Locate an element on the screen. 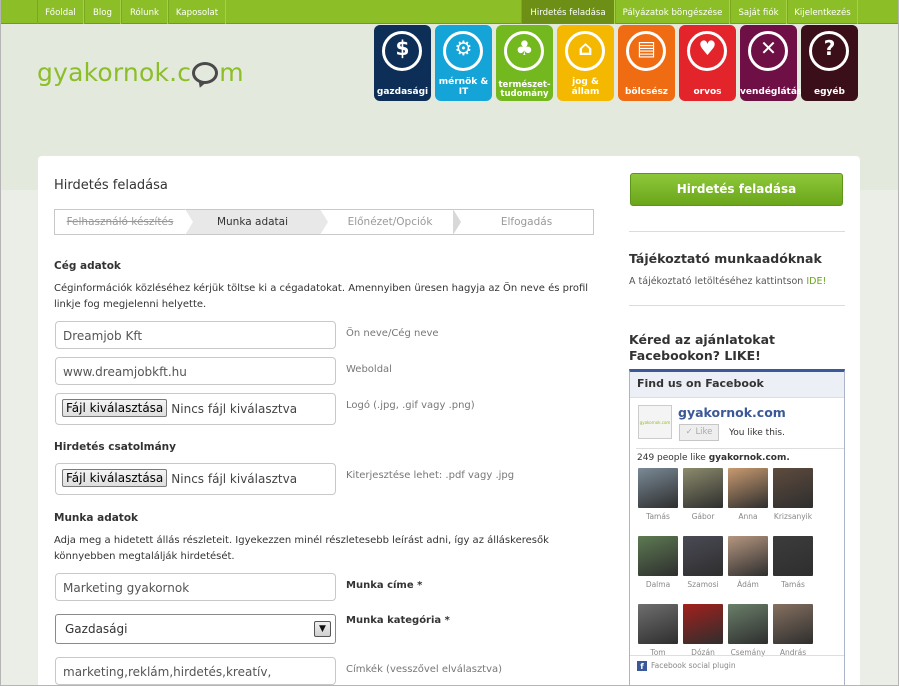 The width and height of the screenshot is (899, 686). fan-avatar: Ádám is located at coordinates (748, 562).